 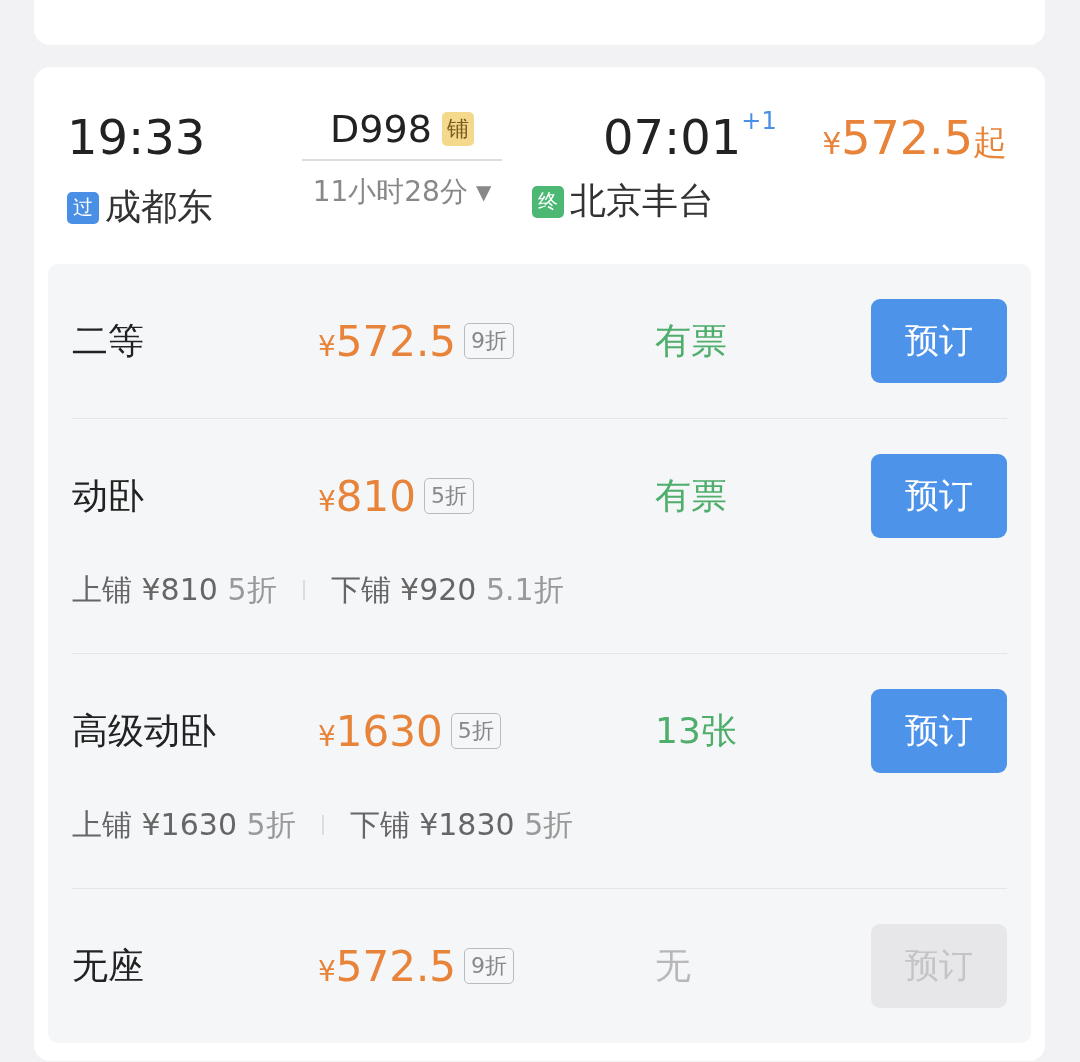 I want to click on day-offset: +1, so click(x=759, y=121).